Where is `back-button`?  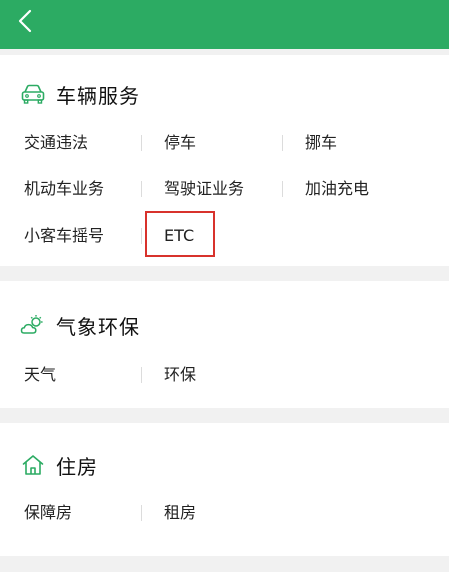
back-button is located at coordinates (25, 21).